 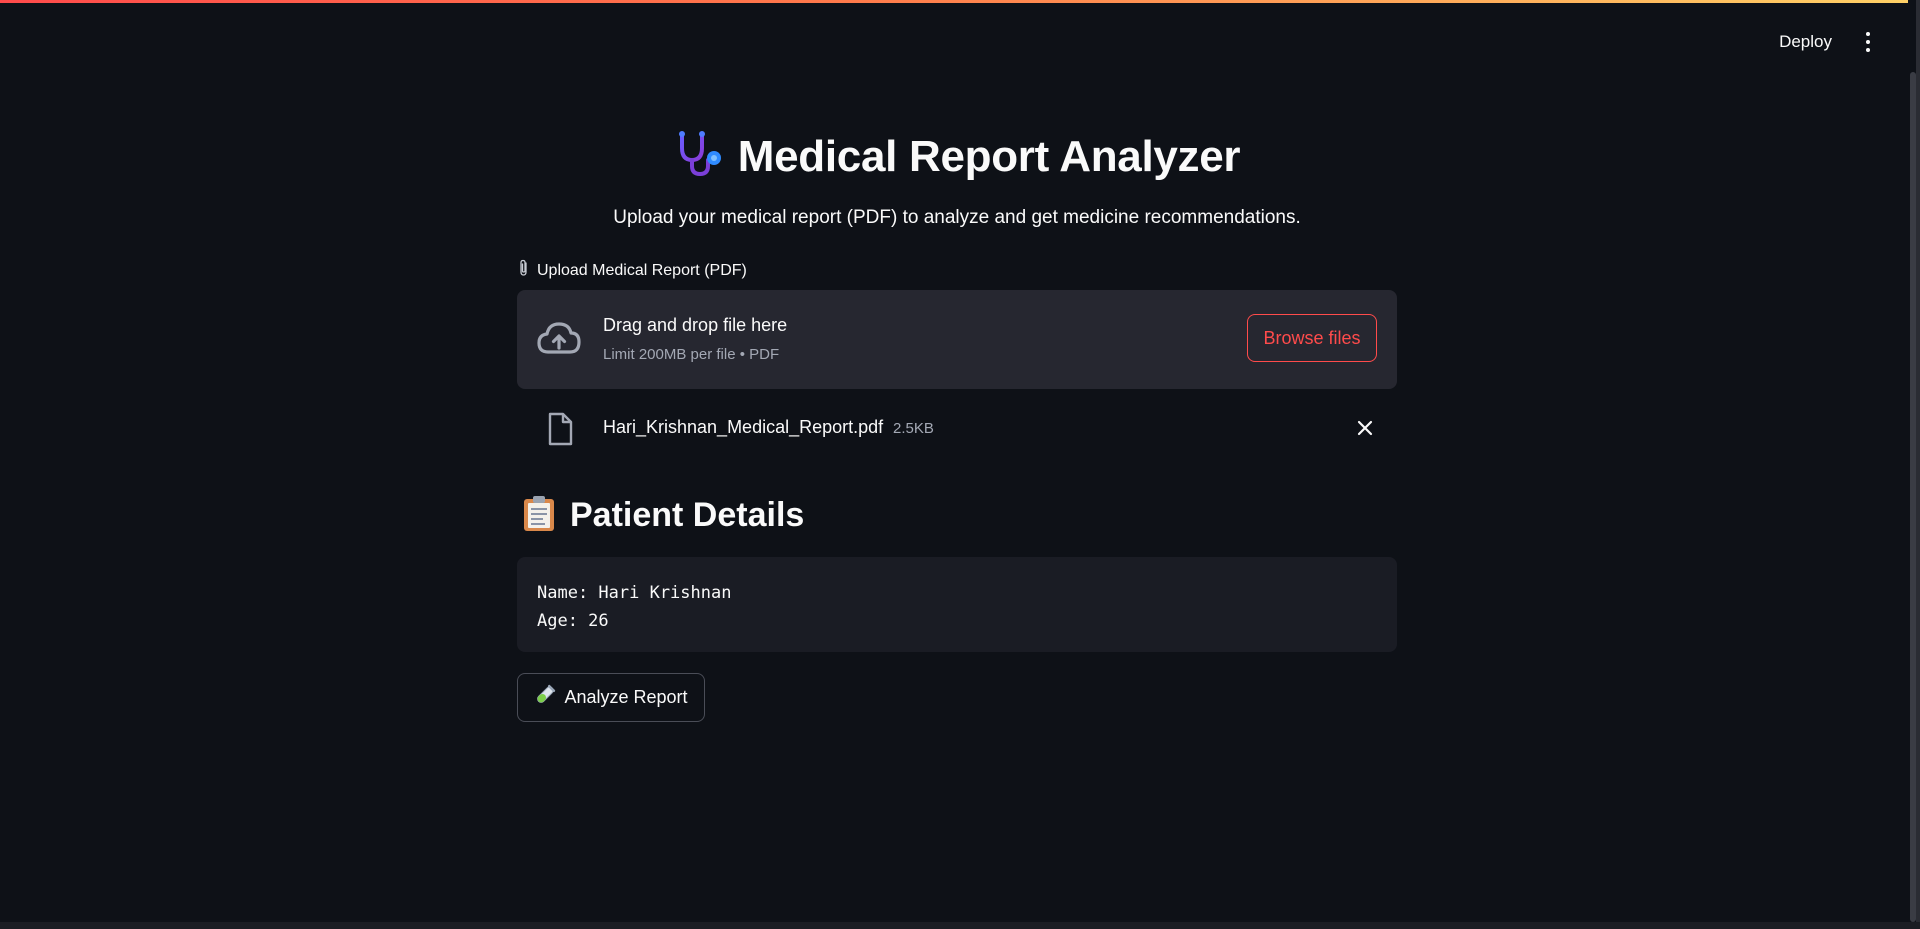 I want to click on header-toolbar: Deploy, so click(x=1826, y=42).